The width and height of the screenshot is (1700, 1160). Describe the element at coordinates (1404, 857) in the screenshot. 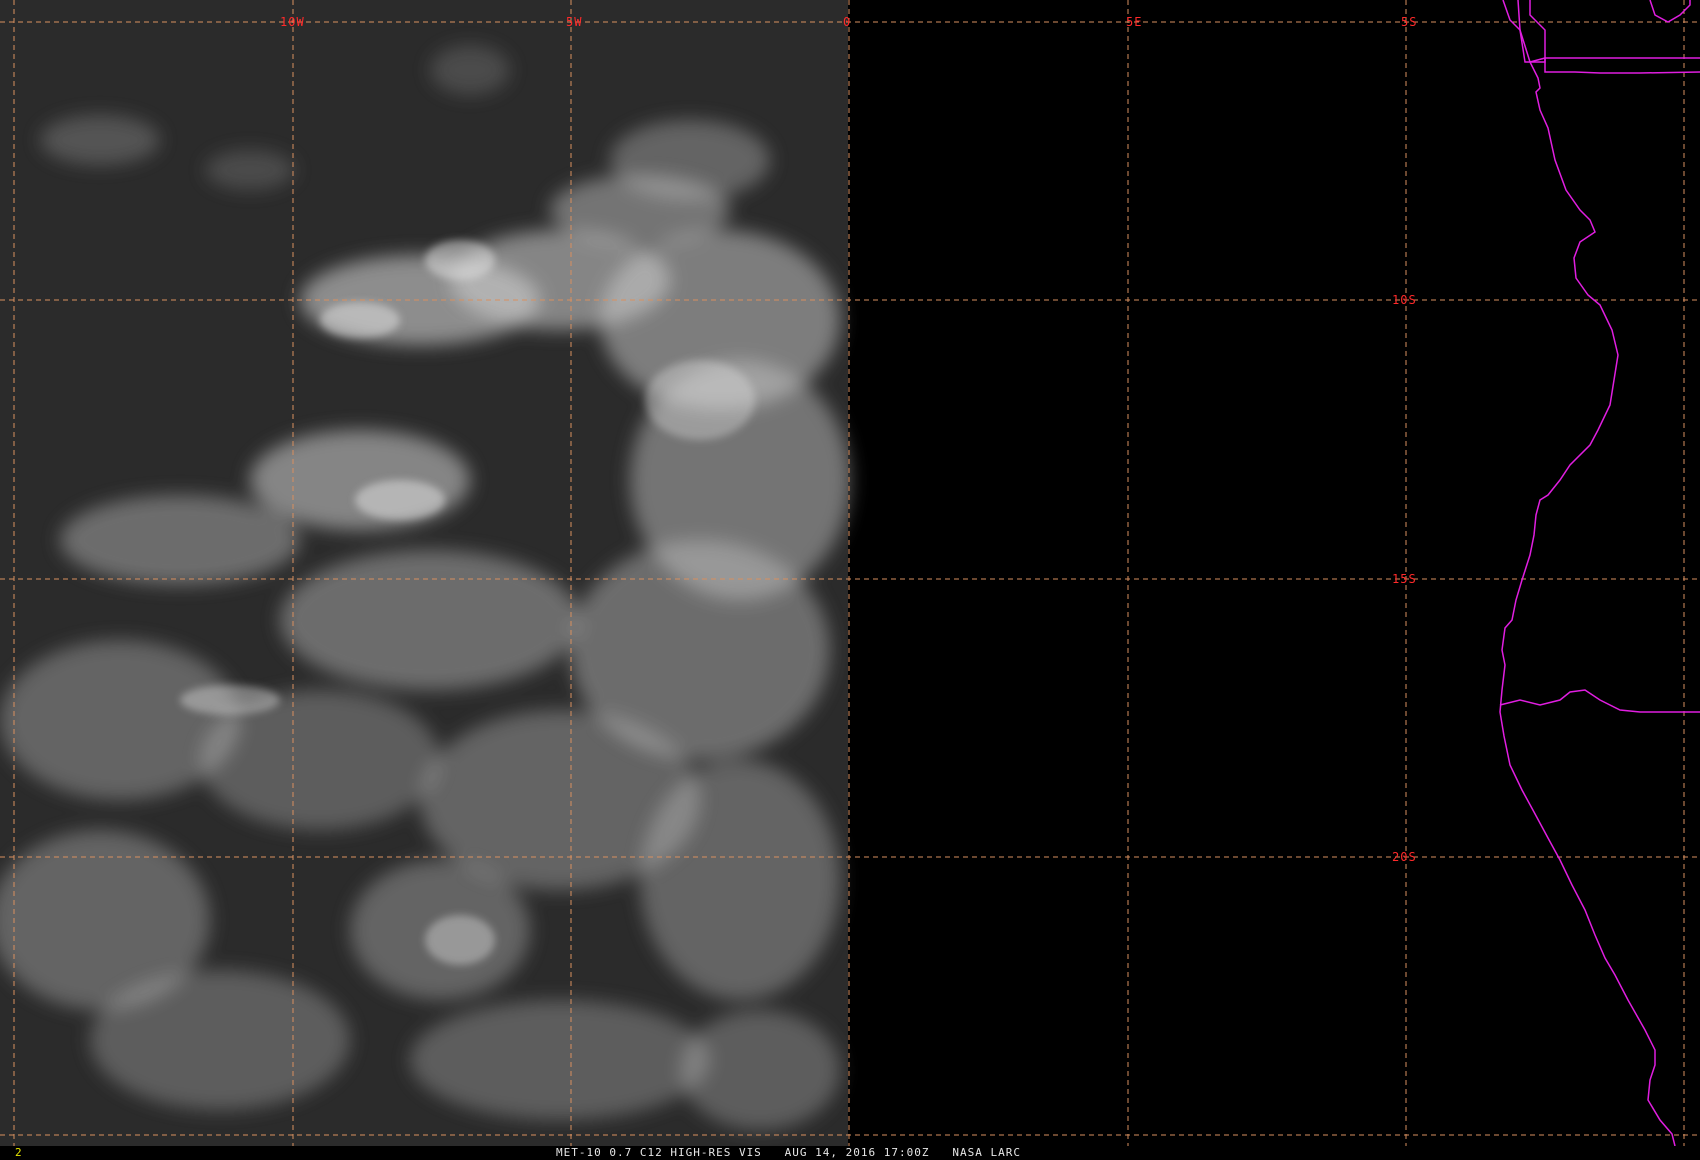

I see `lat-label-20s: 20S` at that location.